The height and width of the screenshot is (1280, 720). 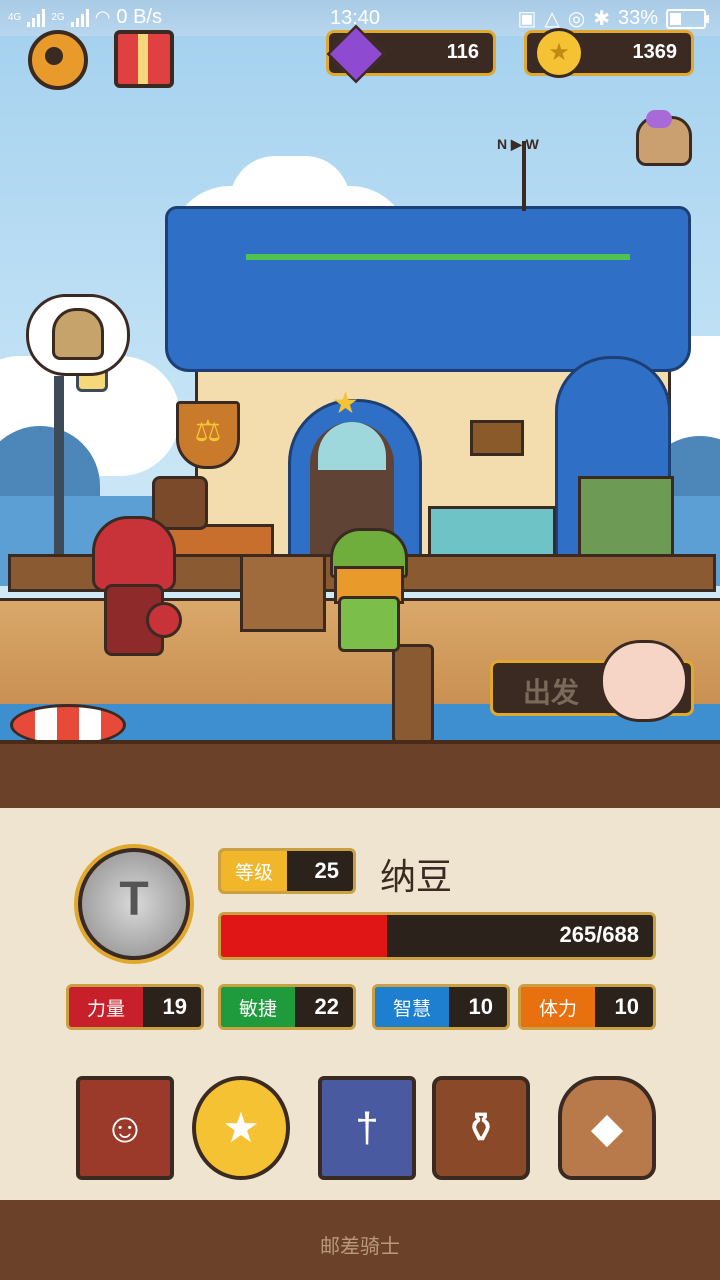 I want to click on counter-cabinet, so click(x=492, y=533).